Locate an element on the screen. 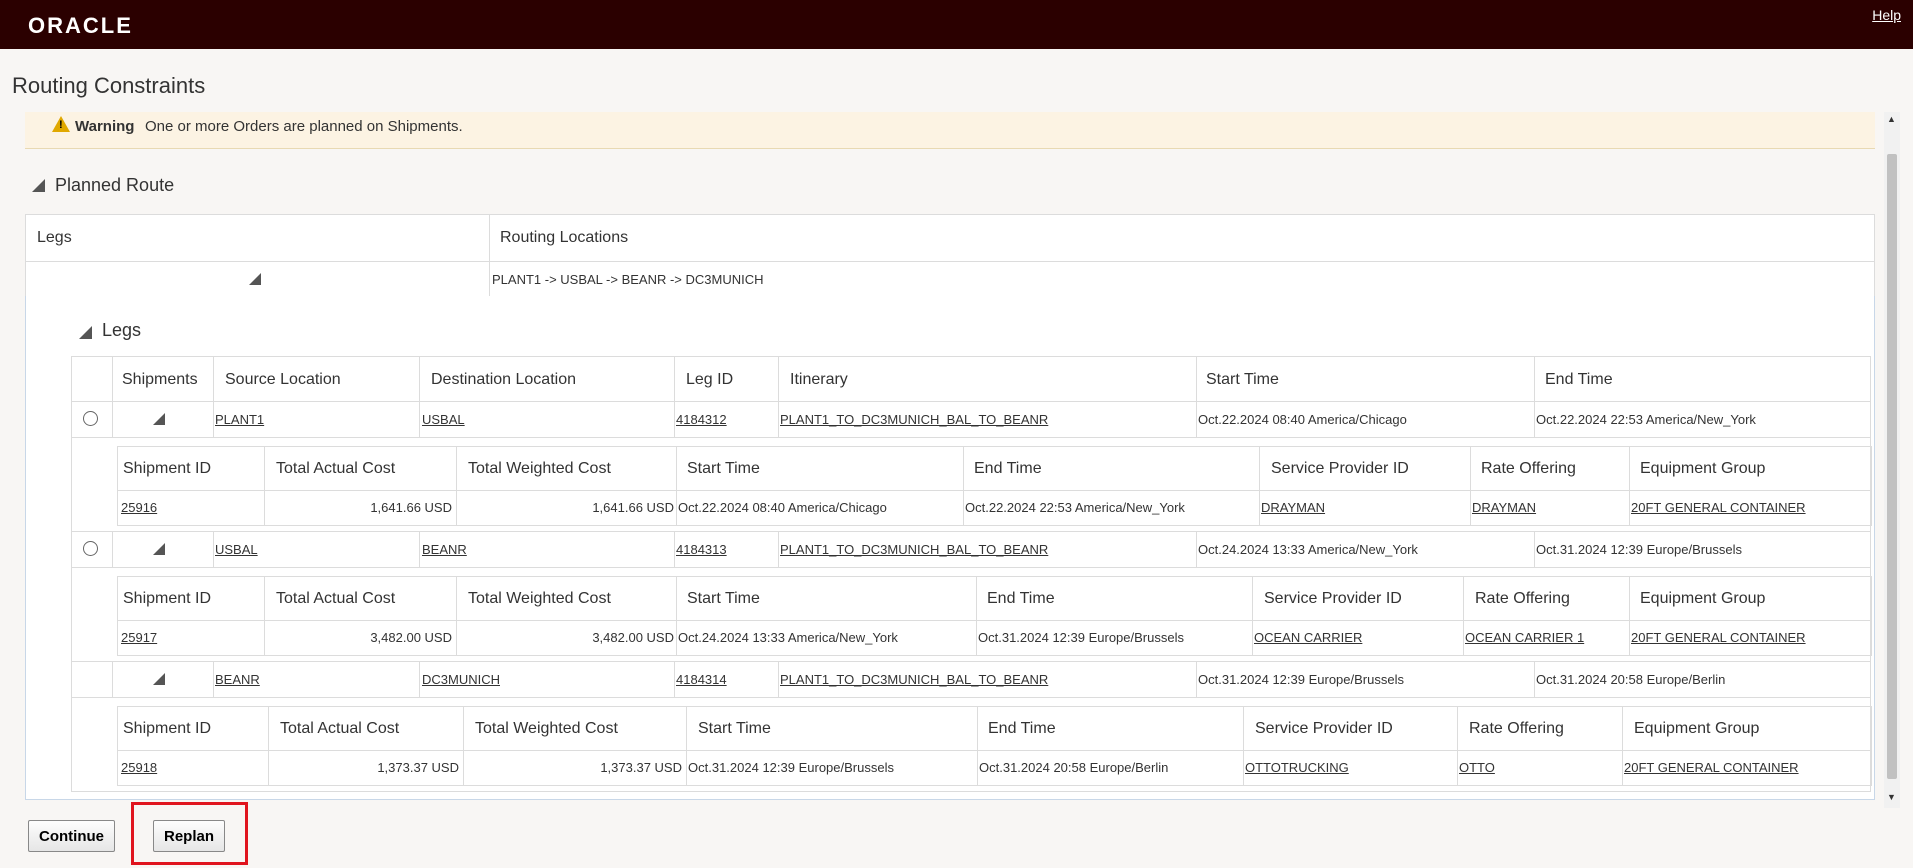  column-header-service-provider-id: Service Provider ID is located at coordinates (1324, 728).